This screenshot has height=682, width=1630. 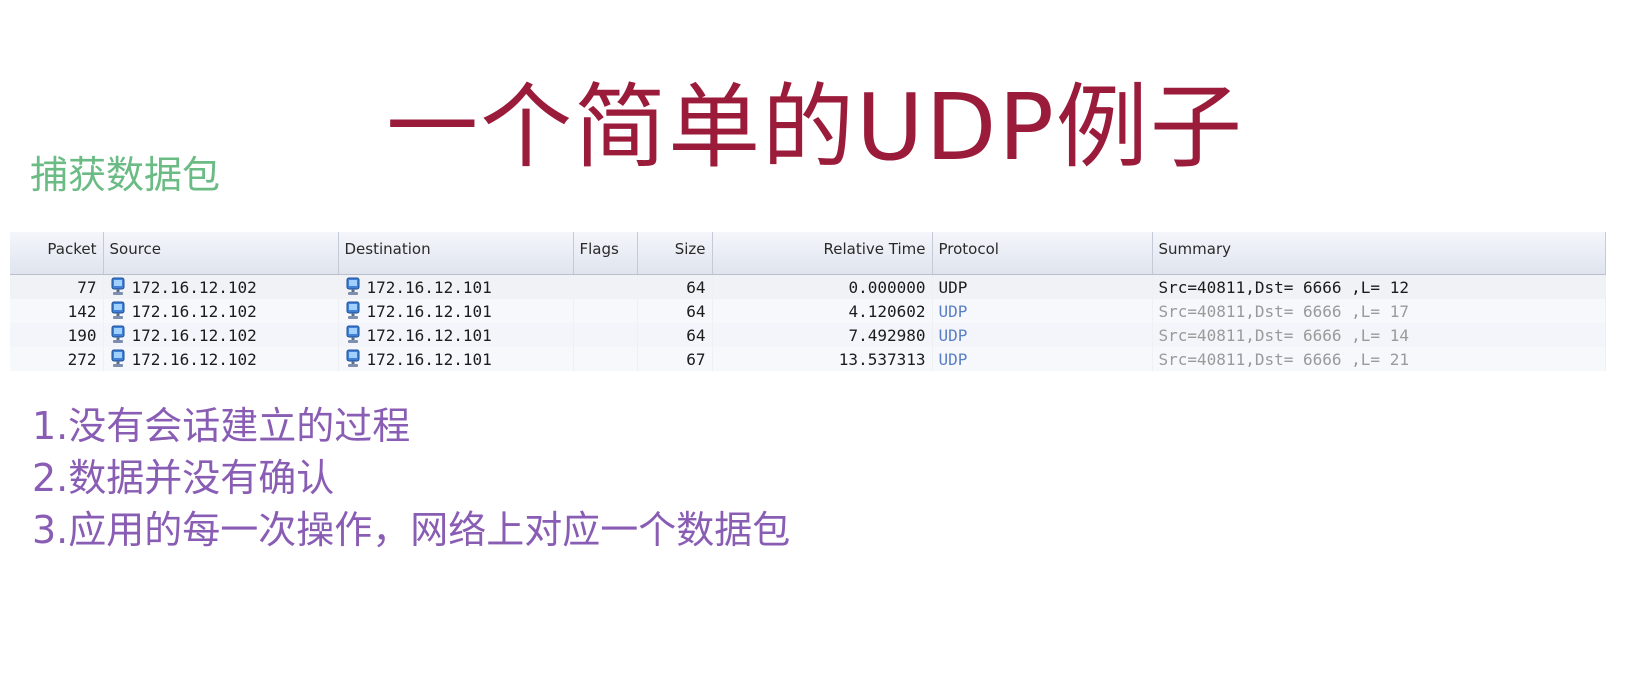 I want to click on list-item: 1.没有会话建立的过程, so click(x=221, y=426).